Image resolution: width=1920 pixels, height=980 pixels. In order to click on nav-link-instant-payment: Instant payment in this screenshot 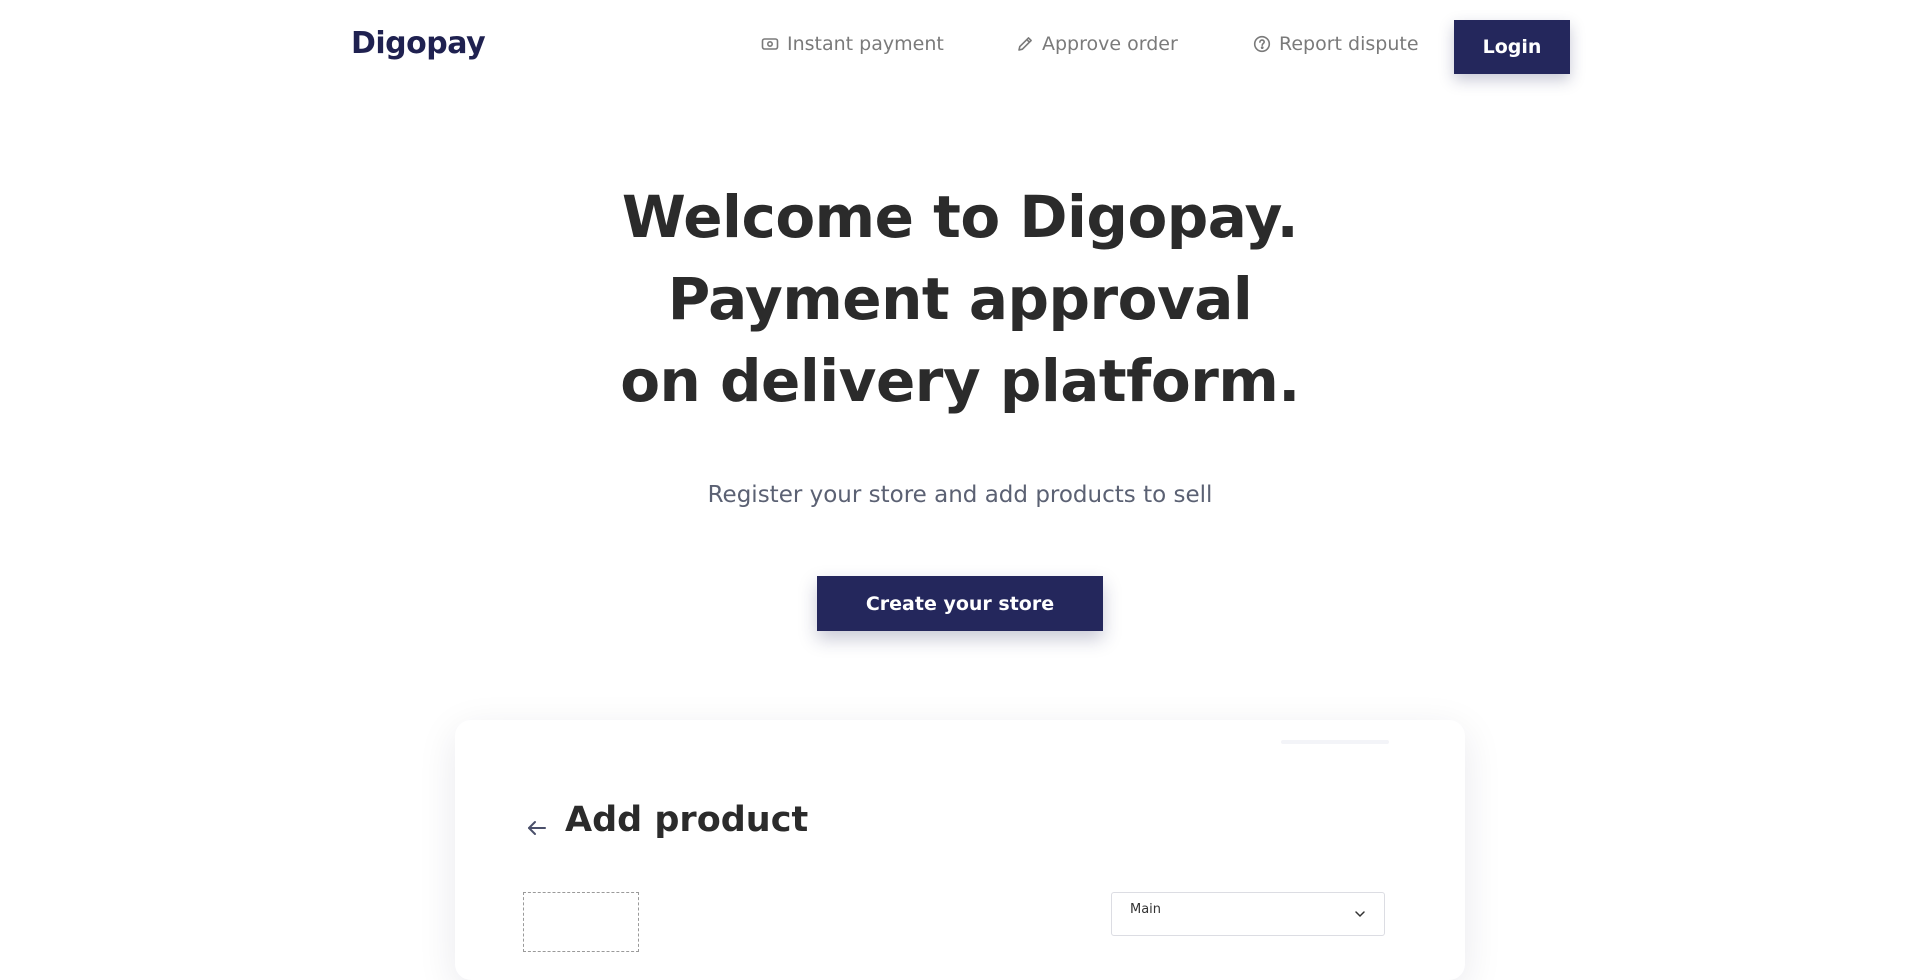, I will do `click(852, 44)`.